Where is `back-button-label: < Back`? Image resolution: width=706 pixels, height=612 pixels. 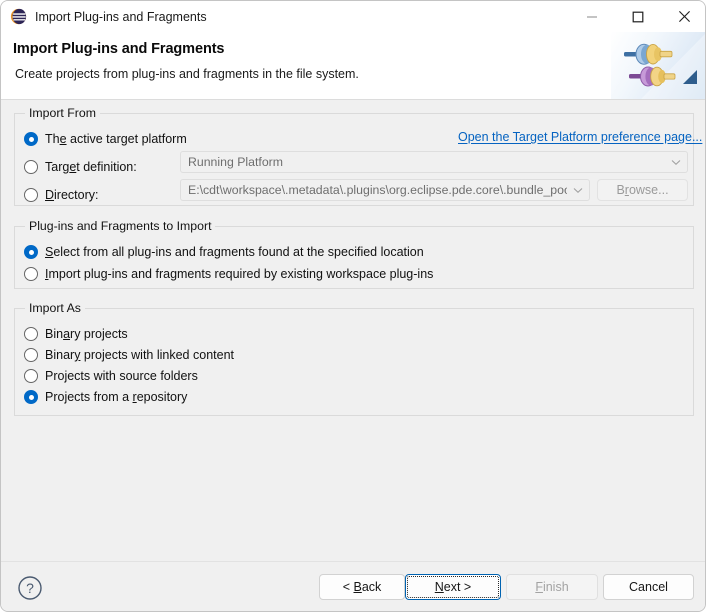
back-button-label: < Back is located at coordinates (362, 587).